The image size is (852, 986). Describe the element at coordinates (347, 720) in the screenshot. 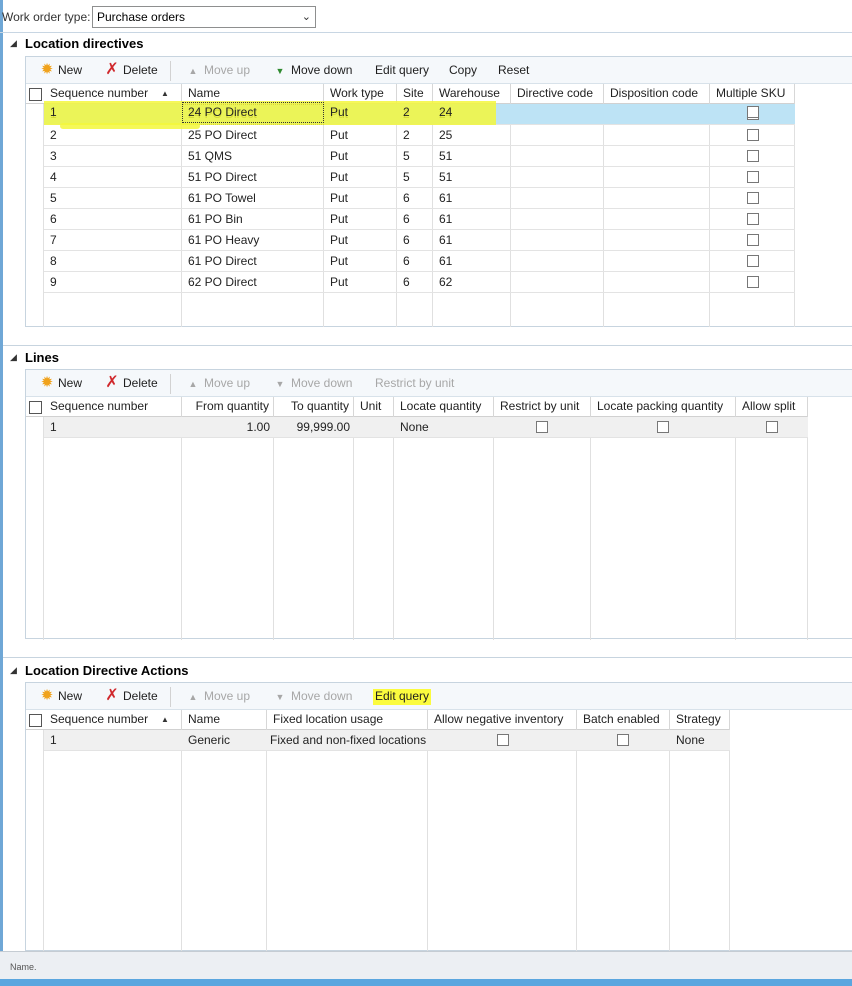

I see `col-fixed-location-usage: Fixed location usage` at that location.